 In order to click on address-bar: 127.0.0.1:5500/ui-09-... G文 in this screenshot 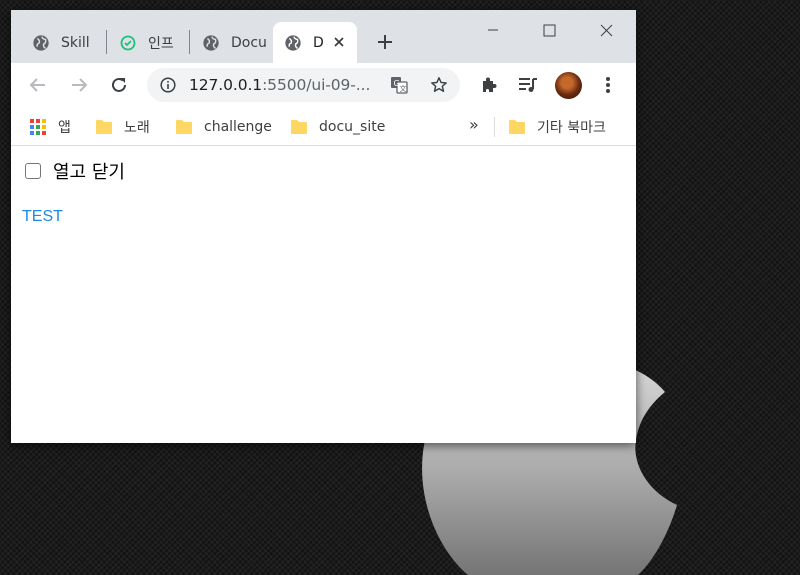, I will do `click(303, 85)`.